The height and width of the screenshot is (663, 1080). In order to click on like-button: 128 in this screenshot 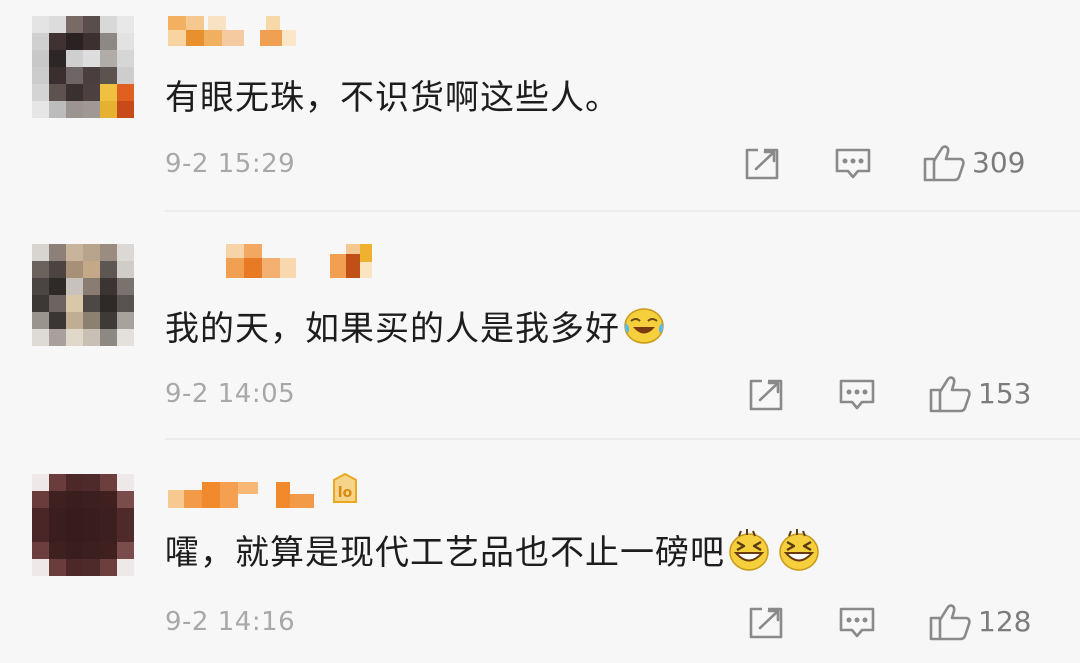, I will do `click(979, 622)`.